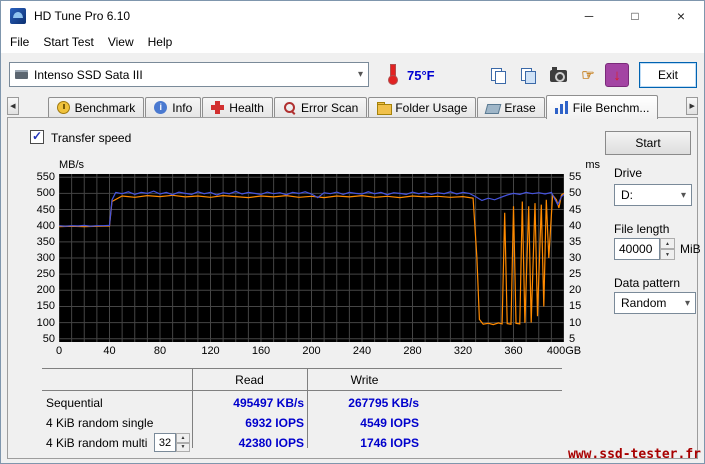  I want to click on tab-benchmark: Benchmark, so click(96, 107).